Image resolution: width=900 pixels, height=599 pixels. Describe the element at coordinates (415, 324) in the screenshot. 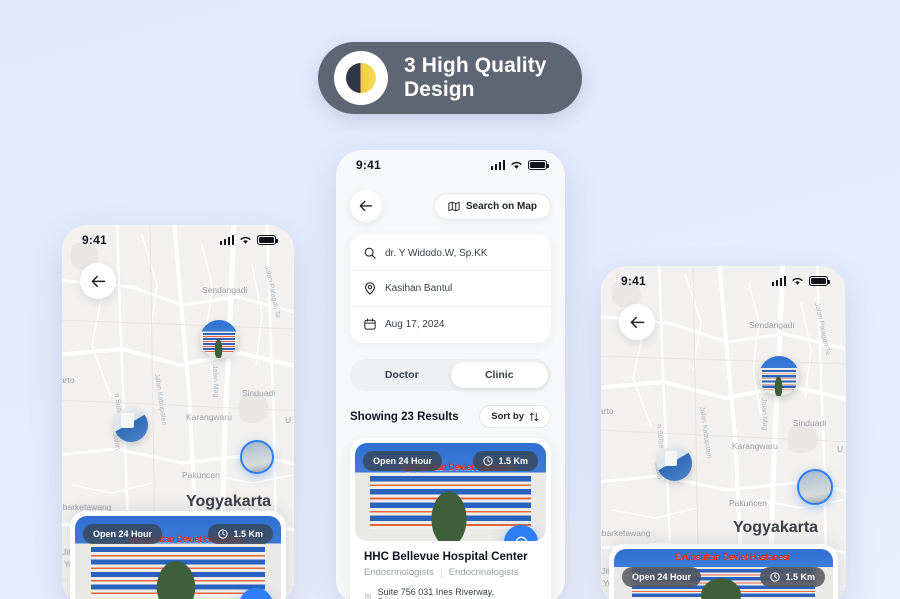

I see `search-field-date-value: Aug 17, 2024` at that location.